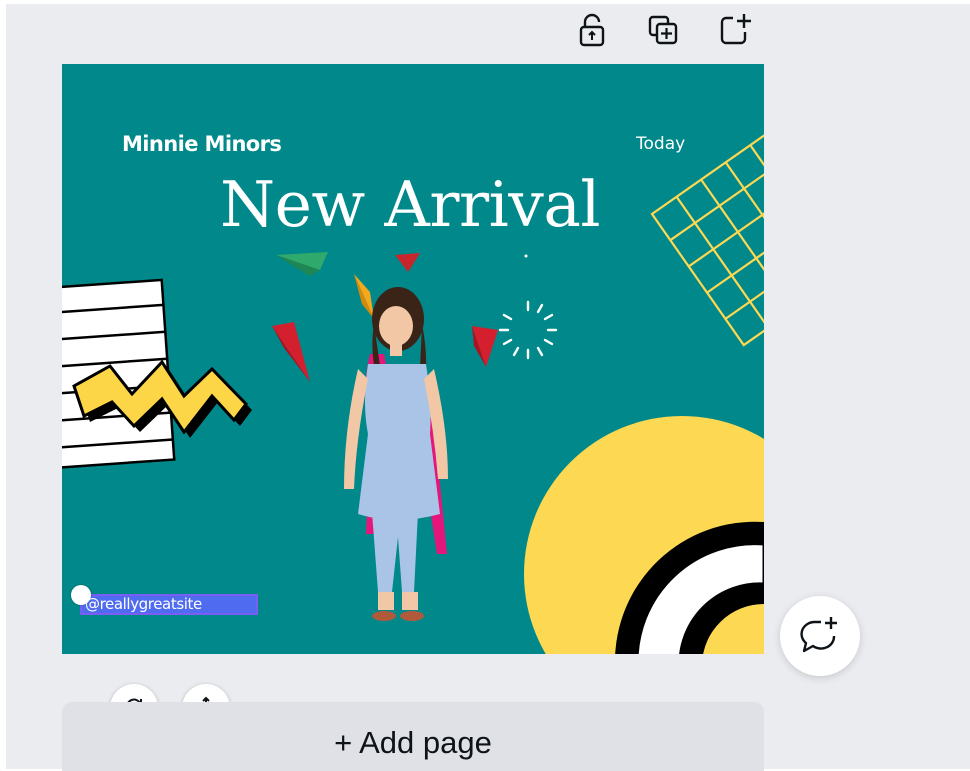  What do you see at coordinates (3, 385) in the screenshot?
I see `window-edge-left` at bounding box center [3, 385].